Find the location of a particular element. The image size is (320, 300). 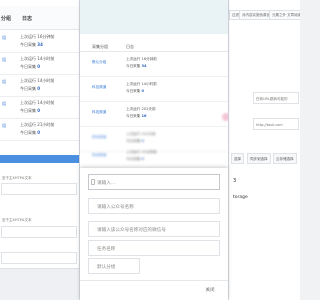

account-name-input: 请输入公众号名称 is located at coordinates (154, 206).